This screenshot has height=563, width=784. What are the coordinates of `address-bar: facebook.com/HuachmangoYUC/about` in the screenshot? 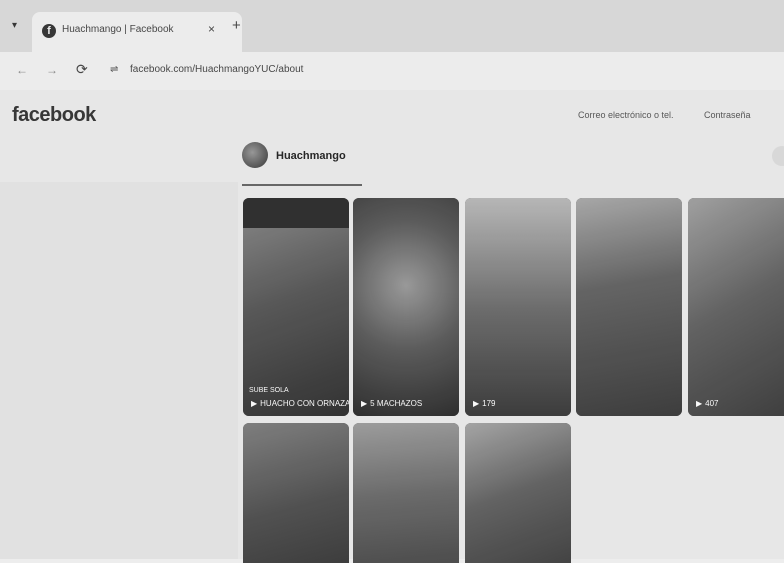 It's located at (216, 69).